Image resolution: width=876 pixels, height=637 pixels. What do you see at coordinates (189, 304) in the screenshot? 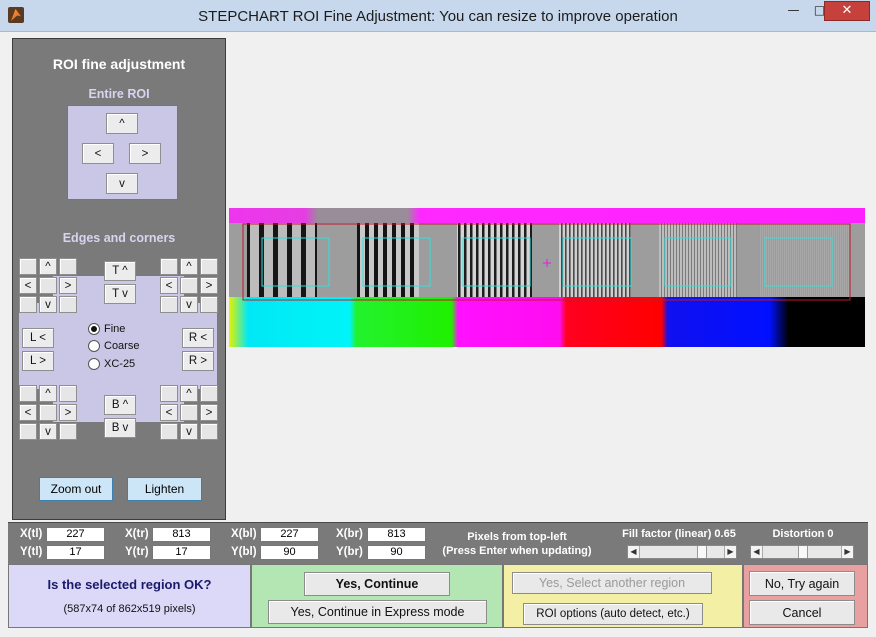
I see `tr-corner-down-button: v` at bounding box center [189, 304].